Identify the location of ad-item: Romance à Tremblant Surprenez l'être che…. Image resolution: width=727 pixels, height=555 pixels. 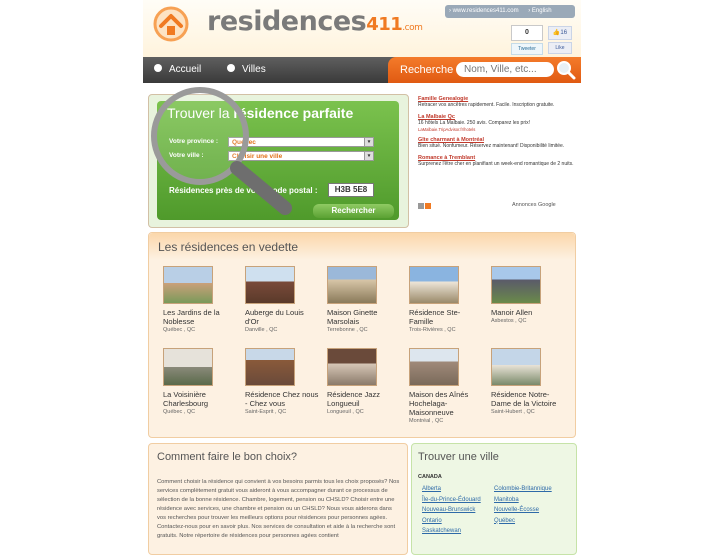
(497, 161).